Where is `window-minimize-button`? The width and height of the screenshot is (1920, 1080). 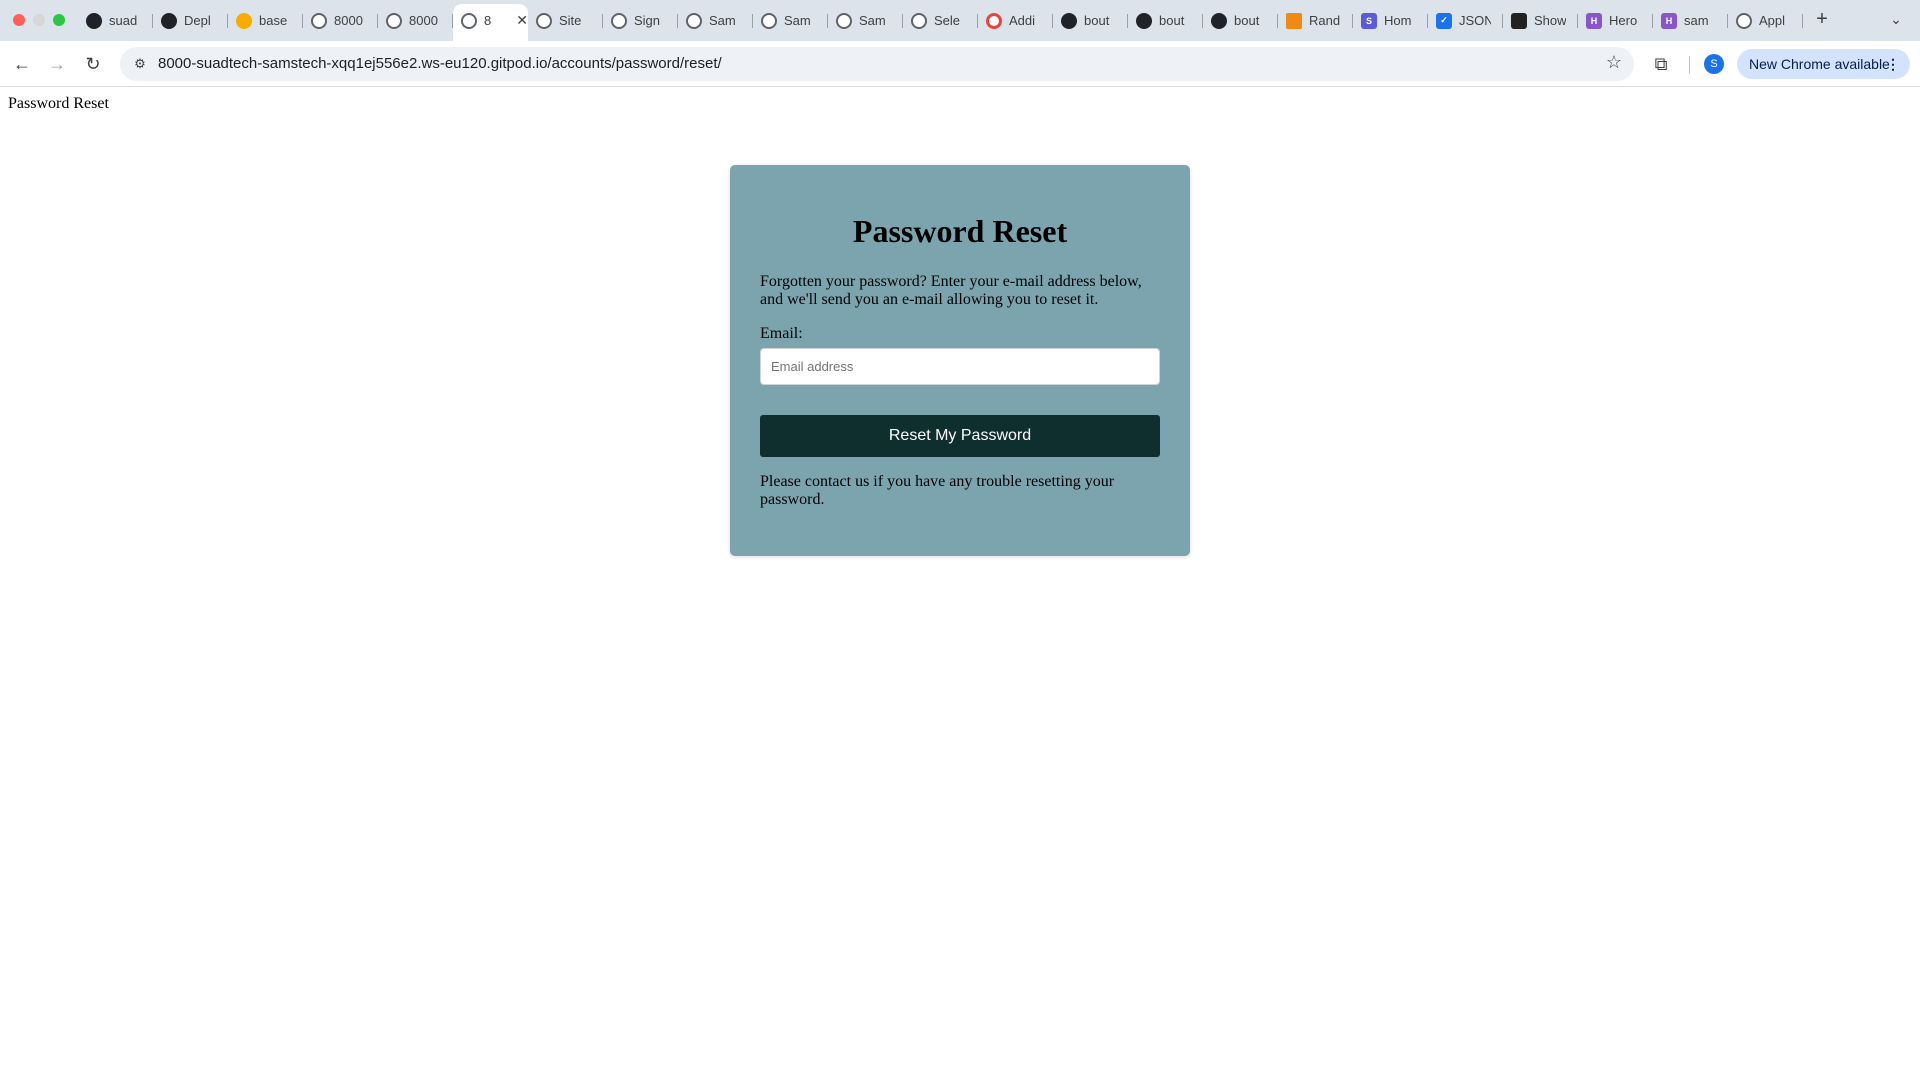
window-minimize-button is located at coordinates (39, 20).